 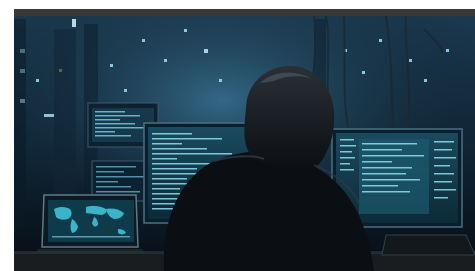 What do you see at coordinates (428, 245) in the screenshot?
I see `keyboard` at bounding box center [428, 245].